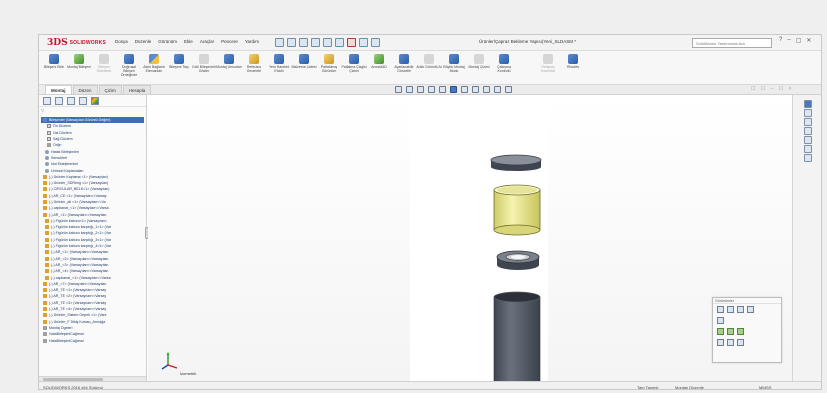 Image resolution: width=827 pixels, height=393 pixels. Describe the element at coordinates (351, 42) in the screenshot. I see `rebuild-icon` at that location.